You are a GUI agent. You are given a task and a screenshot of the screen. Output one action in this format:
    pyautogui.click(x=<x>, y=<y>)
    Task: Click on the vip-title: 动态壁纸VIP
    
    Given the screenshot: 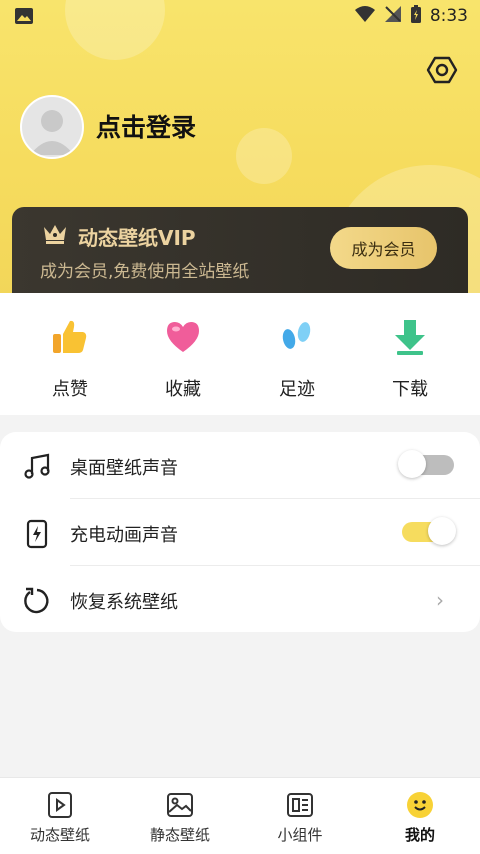 What is the action you would take?
    pyautogui.click(x=137, y=238)
    